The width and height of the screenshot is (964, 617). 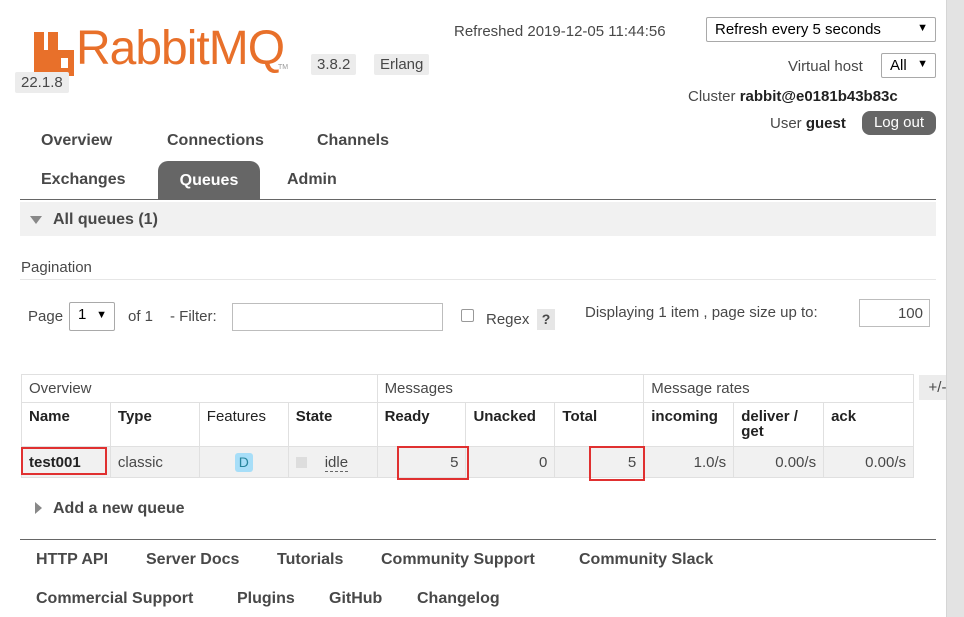 What do you see at coordinates (798, 29) in the screenshot?
I see `refresh-interval-value: Refresh every 5 seconds` at bounding box center [798, 29].